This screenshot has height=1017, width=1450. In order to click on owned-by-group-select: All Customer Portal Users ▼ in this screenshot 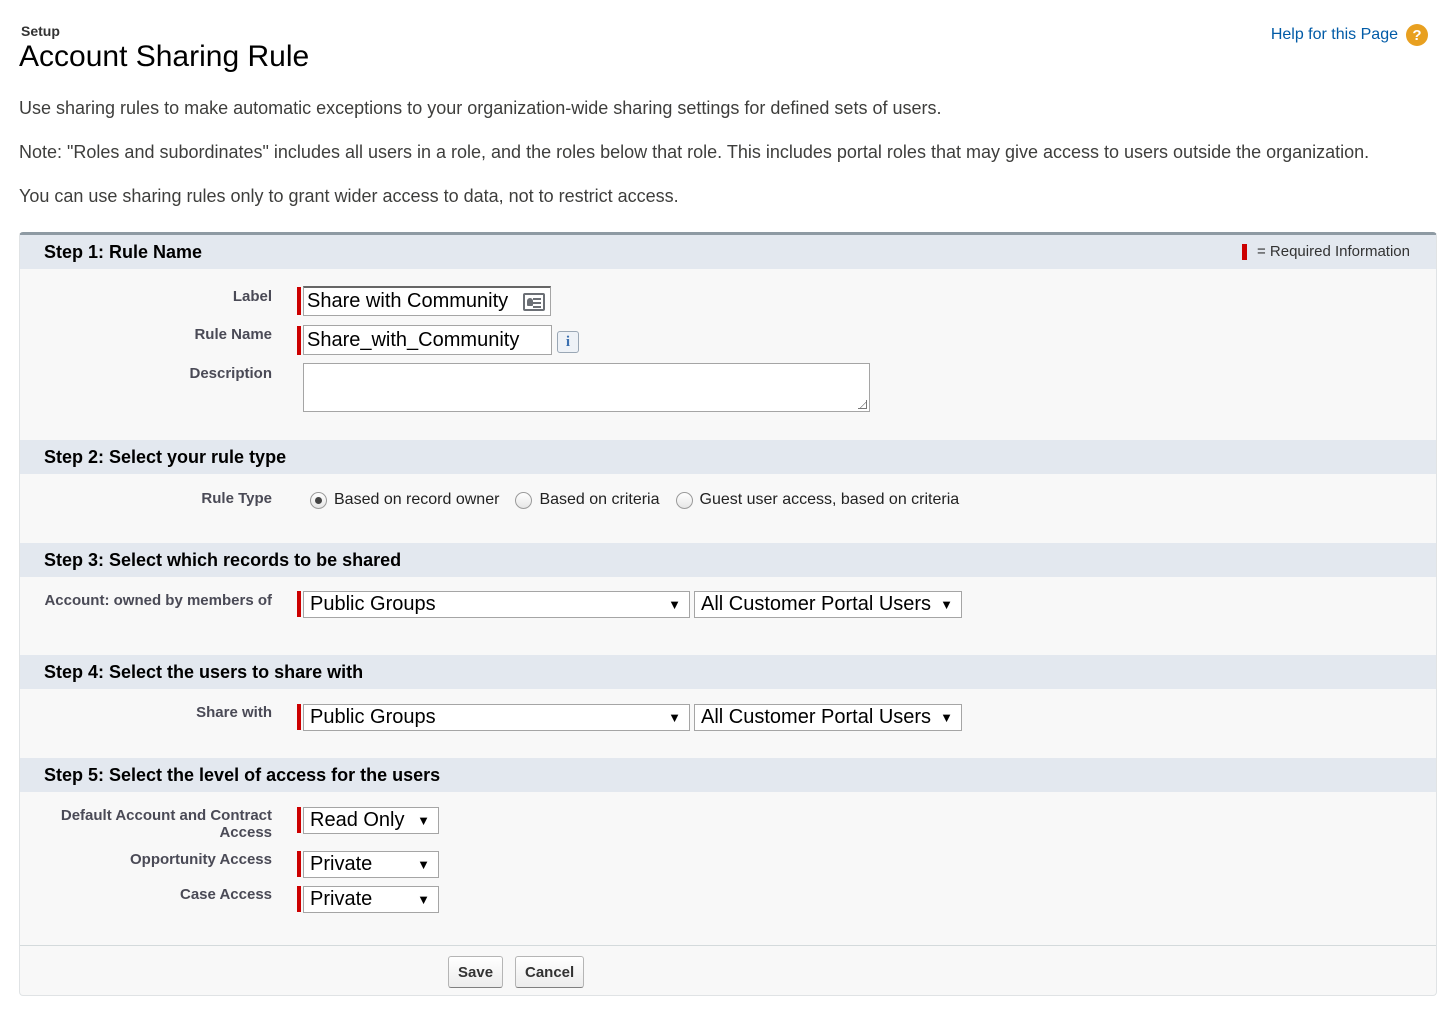, I will do `click(828, 604)`.